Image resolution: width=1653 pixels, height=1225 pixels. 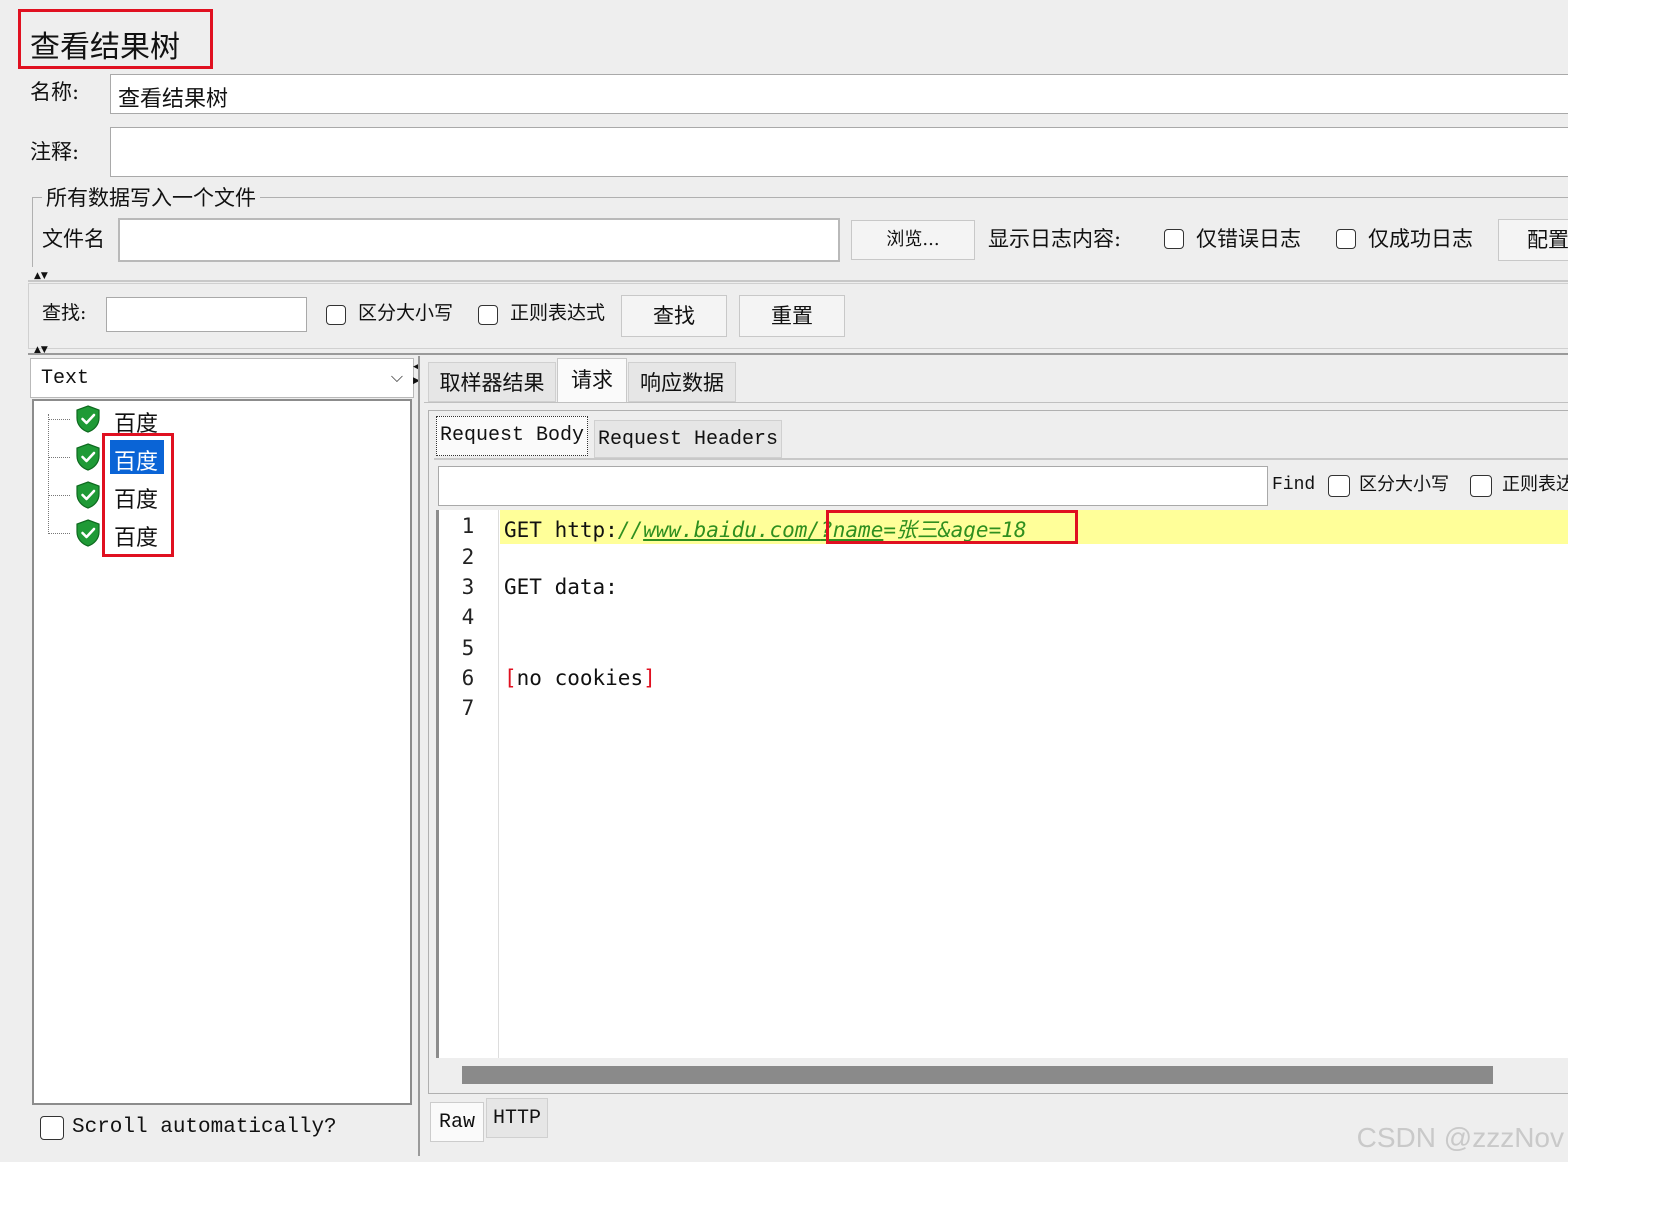 I want to click on case-sensitive-label: 区分大小写, so click(x=406, y=313).